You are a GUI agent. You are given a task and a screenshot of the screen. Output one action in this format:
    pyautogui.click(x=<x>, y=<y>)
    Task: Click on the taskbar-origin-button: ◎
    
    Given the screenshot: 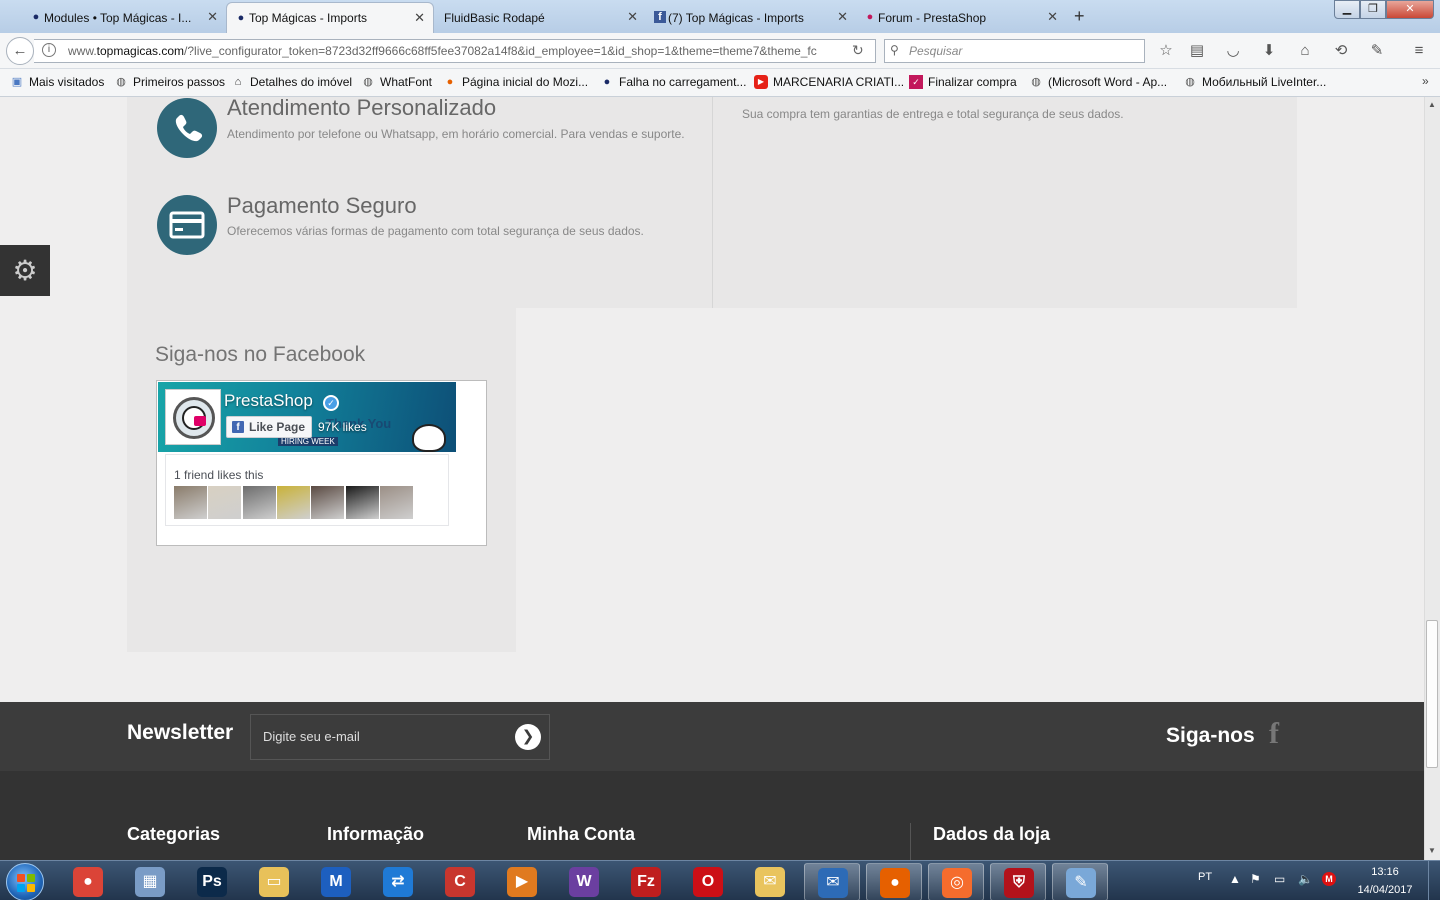 What is the action you would take?
    pyautogui.click(x=956, y=881)
    